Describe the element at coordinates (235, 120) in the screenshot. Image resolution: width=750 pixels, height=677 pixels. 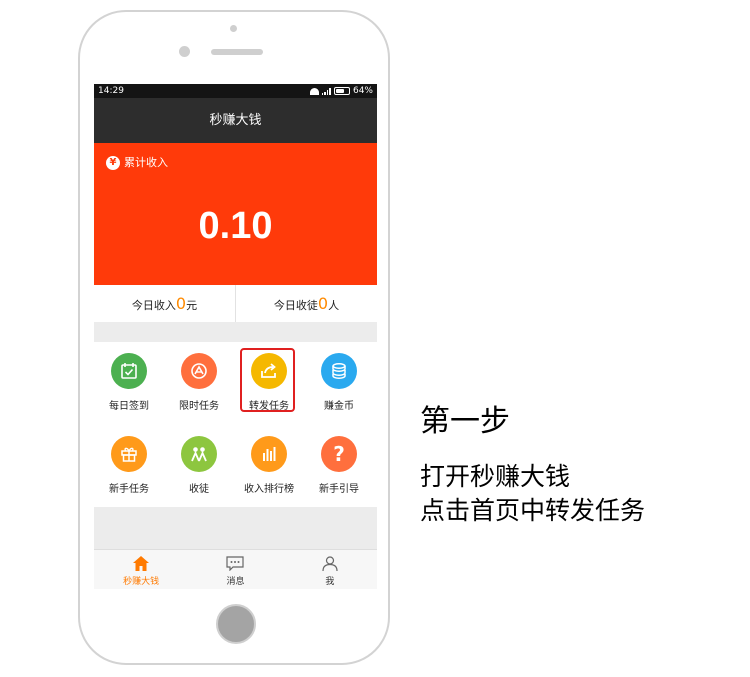
I see `app-title: 秒赚大钱` at that location.